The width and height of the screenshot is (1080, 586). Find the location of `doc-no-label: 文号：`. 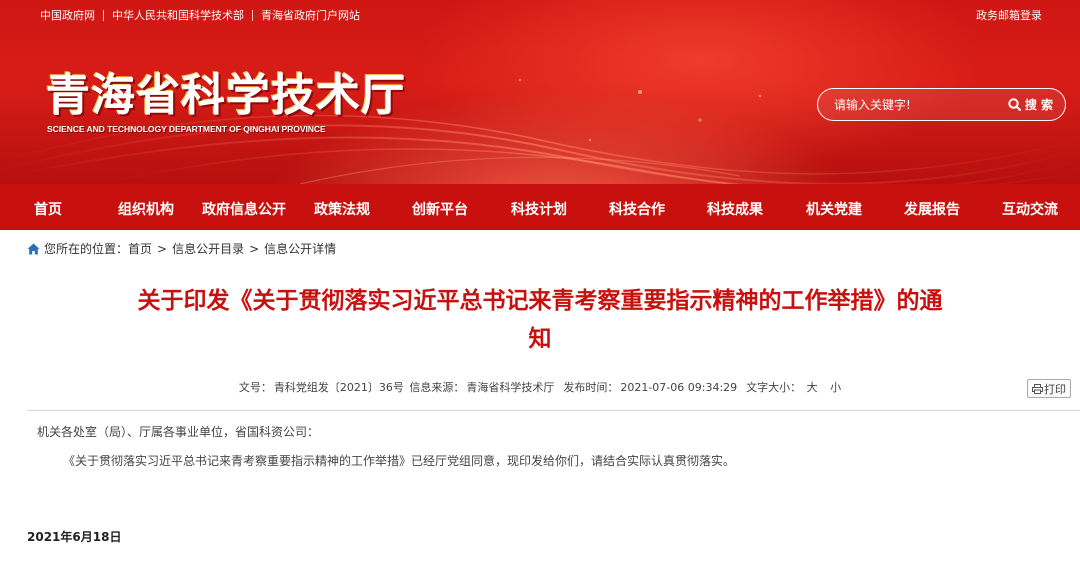

doc-no-label: 文号： is located at coordinates (255, 387).